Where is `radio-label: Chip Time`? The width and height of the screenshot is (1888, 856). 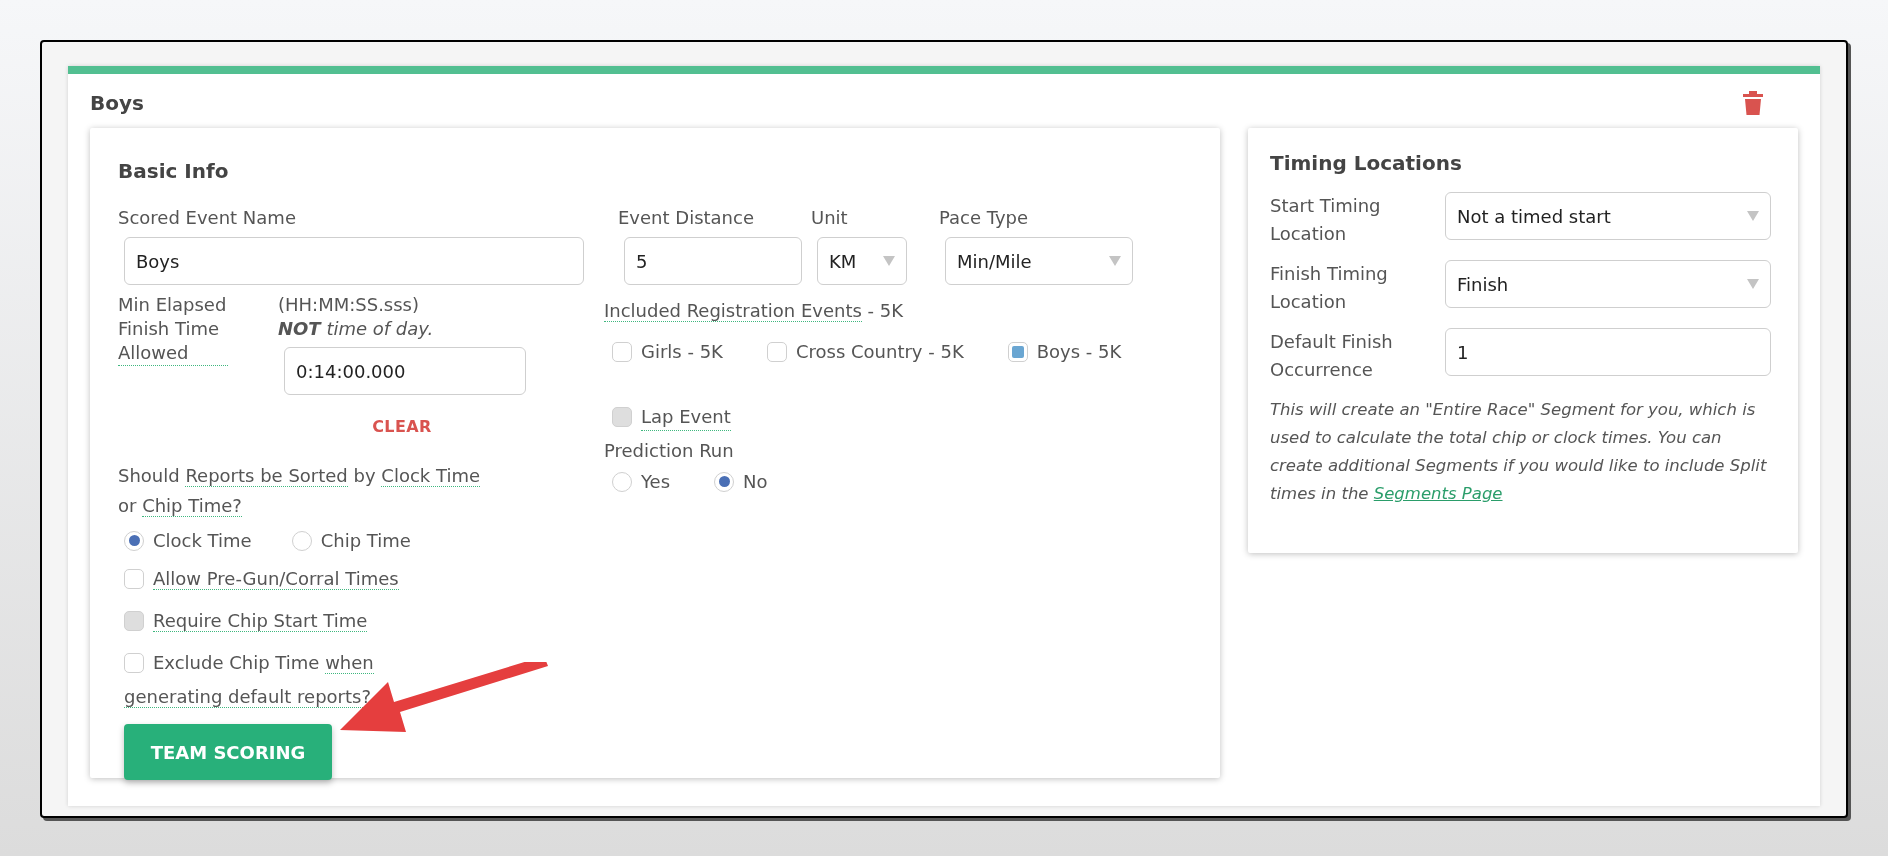
radio-label: Chip Time is located at coordinates (365, 541).